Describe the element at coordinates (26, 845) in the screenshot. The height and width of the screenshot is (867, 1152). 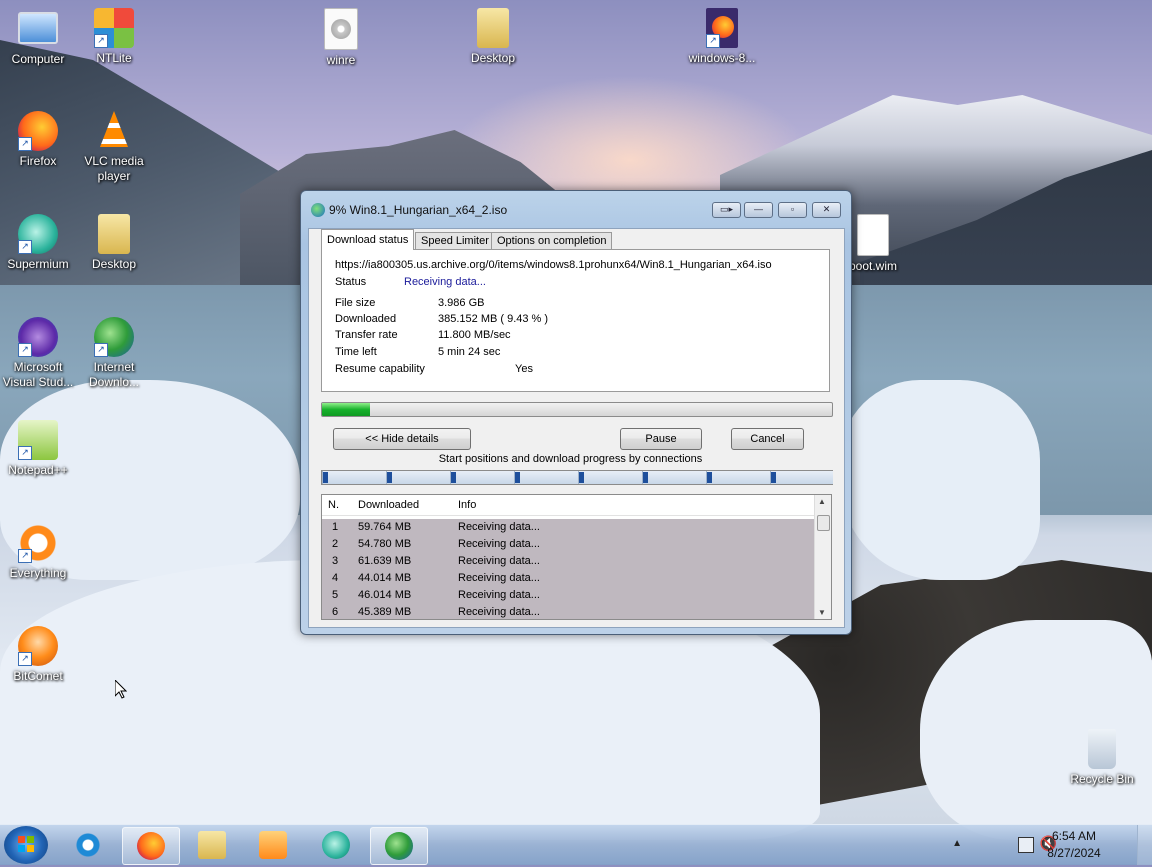
I see `start-button` at that location.